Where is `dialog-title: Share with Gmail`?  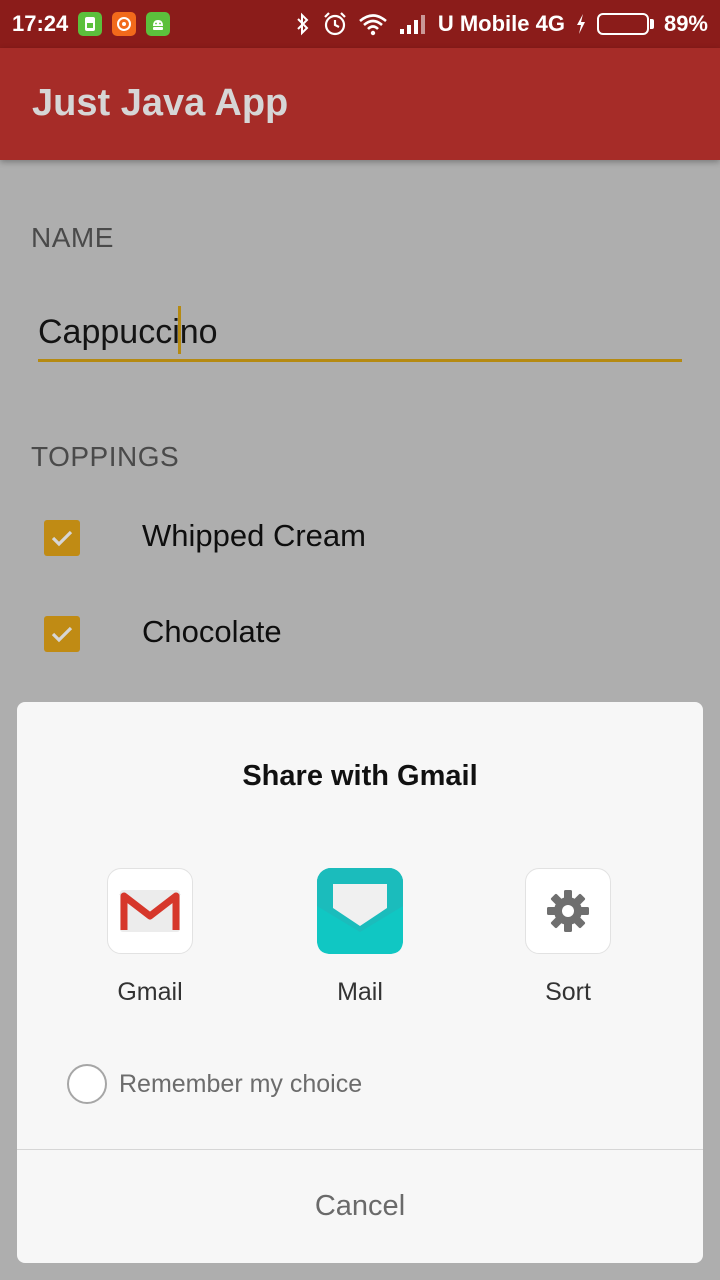 dialog-title: Share with Gmail is located at coordinates (360, 776).